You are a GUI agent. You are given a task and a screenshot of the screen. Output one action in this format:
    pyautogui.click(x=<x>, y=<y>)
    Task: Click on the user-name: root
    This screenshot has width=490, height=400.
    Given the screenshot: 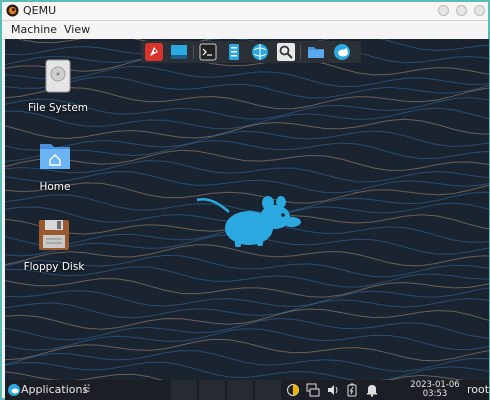 What is the action you would take?
    pyautogui.click(x=478, y=389)
    